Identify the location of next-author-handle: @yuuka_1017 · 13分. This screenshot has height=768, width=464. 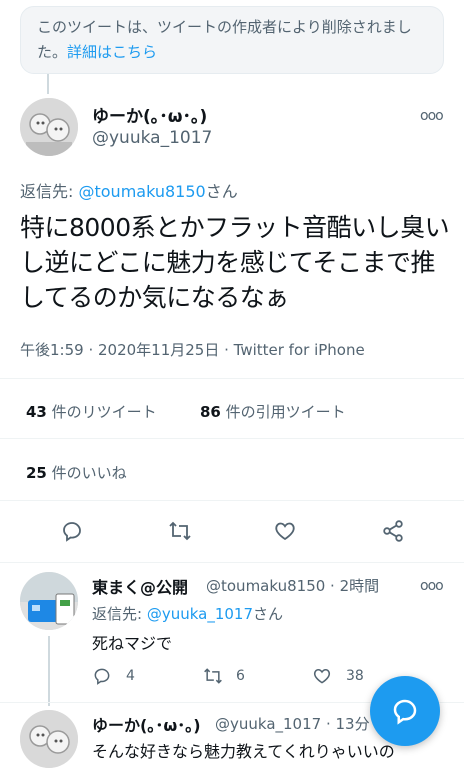
(292, 723).